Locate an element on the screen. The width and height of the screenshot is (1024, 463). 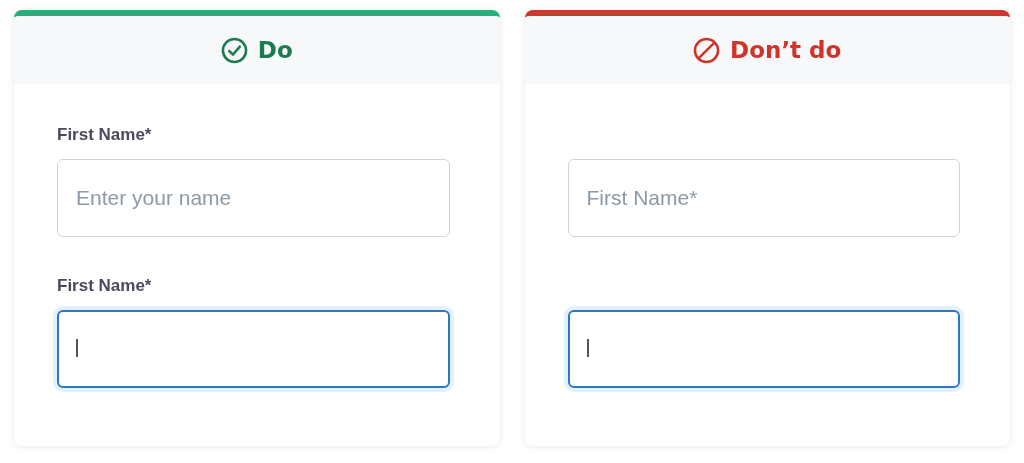
card-title: Don’t do is located at coordinates (786, 50).